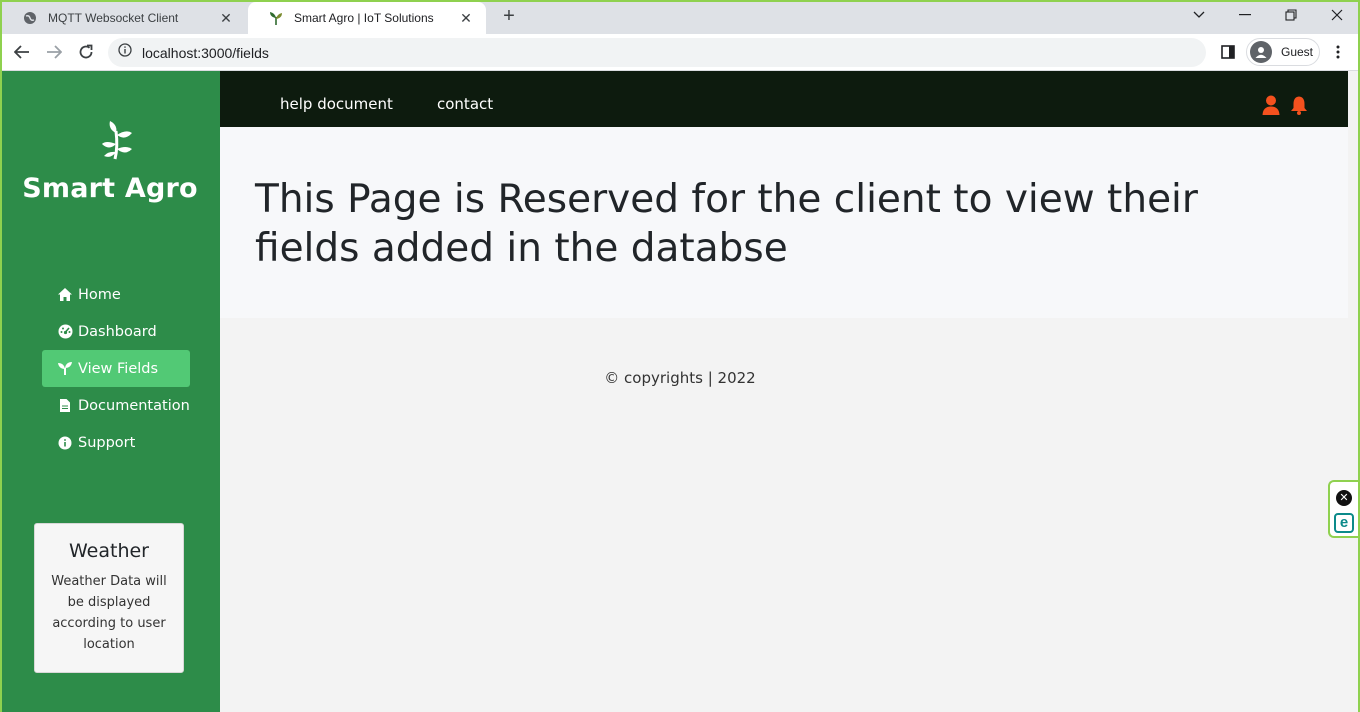 The image size is (1360, 712). I want to click on sidebar-item-label: Support, so click(107, 442).